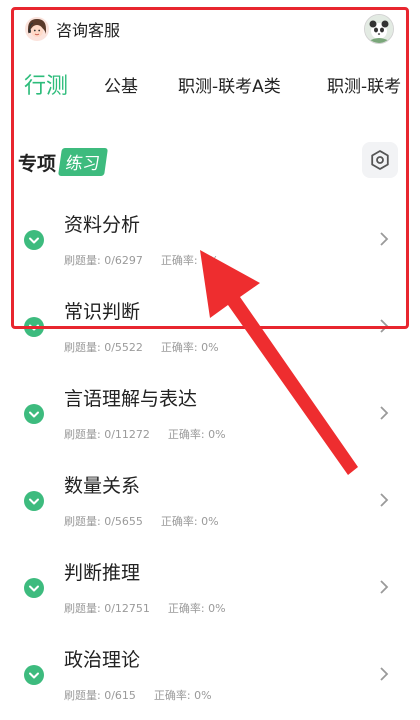 This screenshot has height=720, width=420. Describe the element at coordinates (210, 670) in the screenshot. I see `list-item: 政治理论 刷题量: 0/615 正确率: 0%` at that location.